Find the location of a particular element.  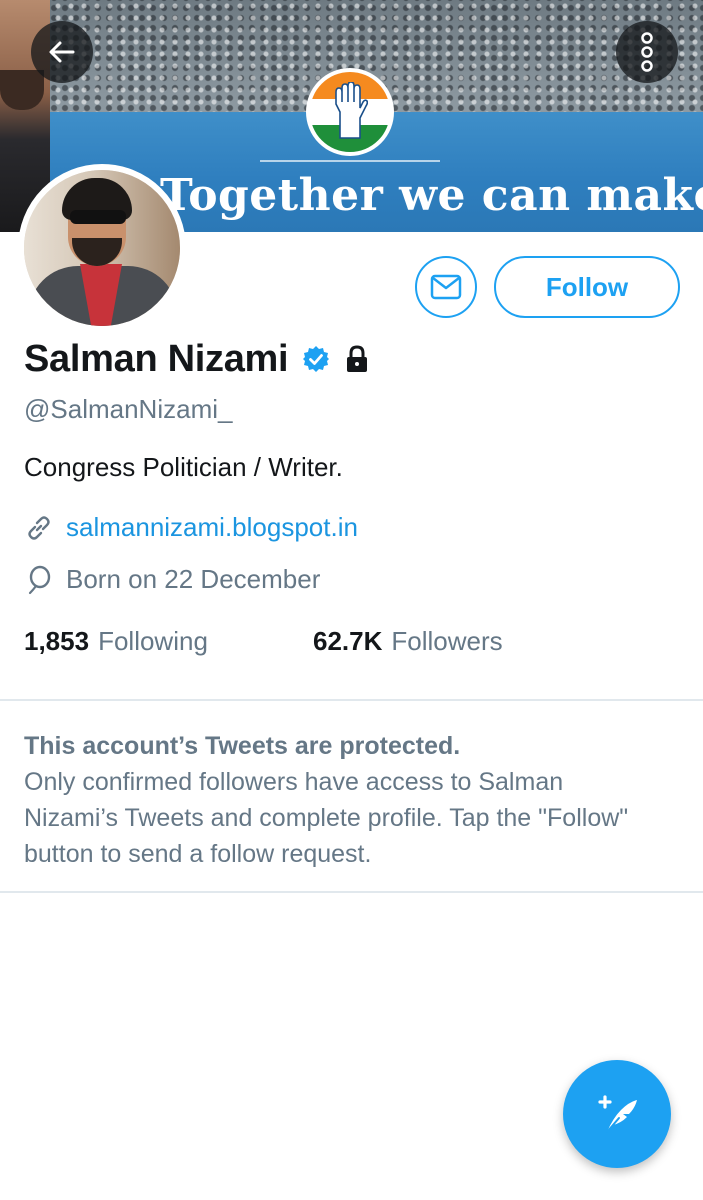

following-count: 1,853 is located at coordinates (57, 641).